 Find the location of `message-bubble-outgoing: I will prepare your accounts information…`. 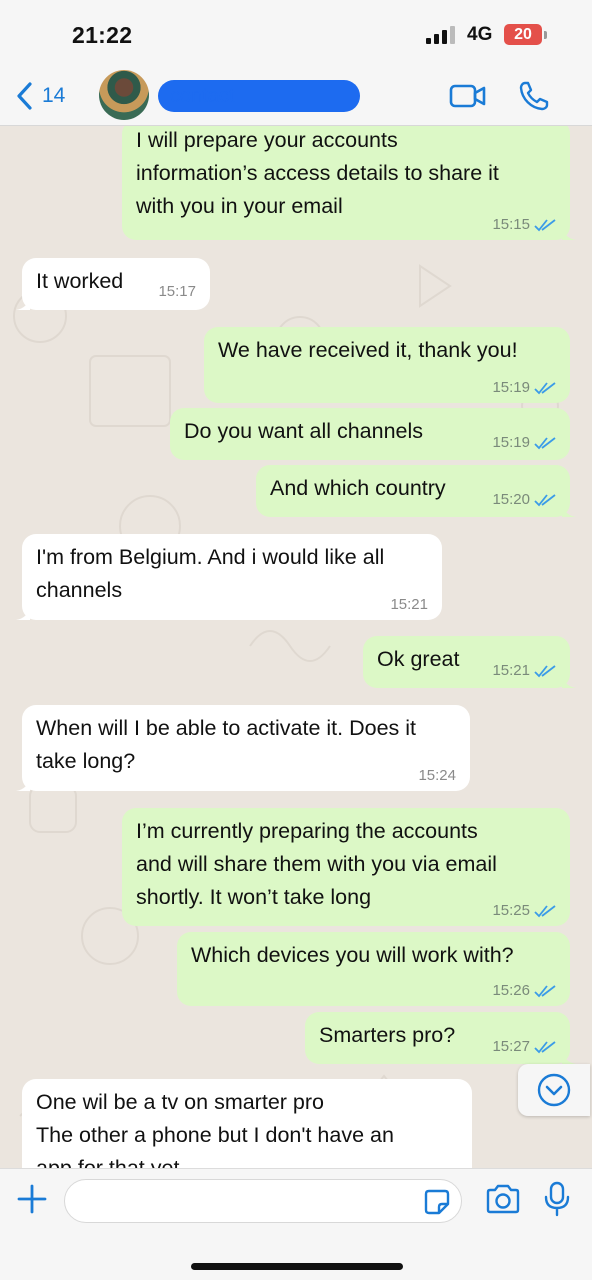

message-bubble-outgoing: I will prepare your accounts information… is located at coordinates (349, 183).